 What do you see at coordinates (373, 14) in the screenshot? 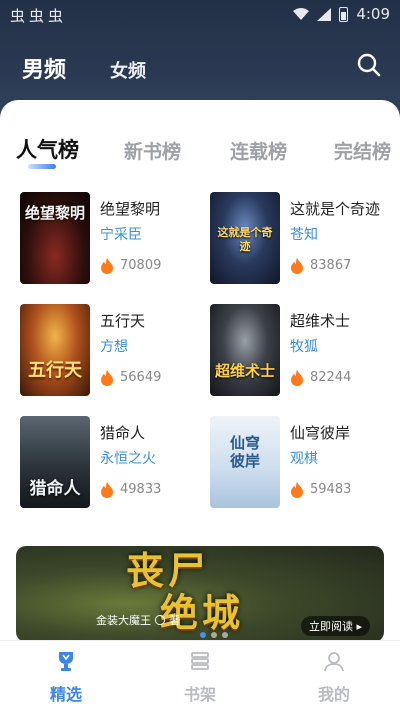
I see `status-time: 4:09` at bounding box center [373, 14].